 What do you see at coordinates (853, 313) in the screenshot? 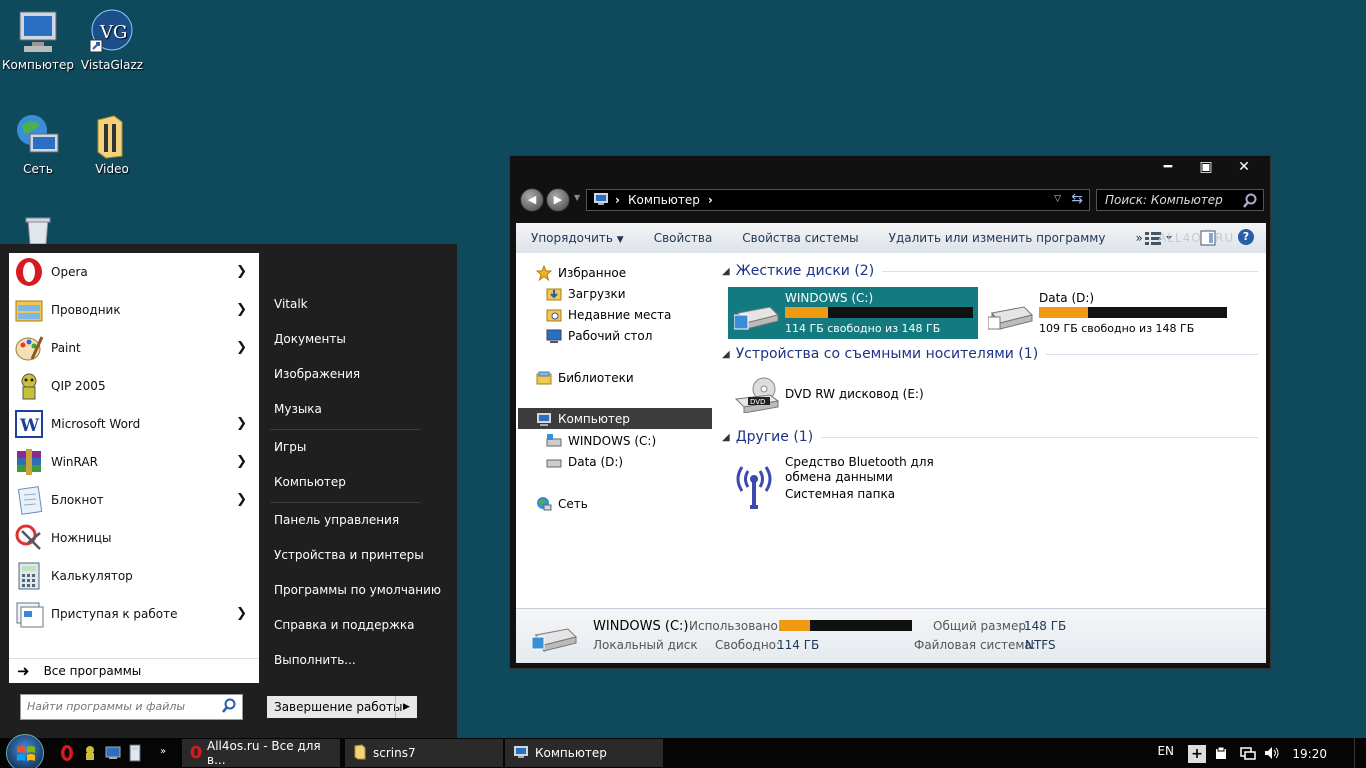
I see `drive-c-tile: WINDOWS (C:) 114 ГБ свободно из 148 ГБ` at bounding box center [853, 313].